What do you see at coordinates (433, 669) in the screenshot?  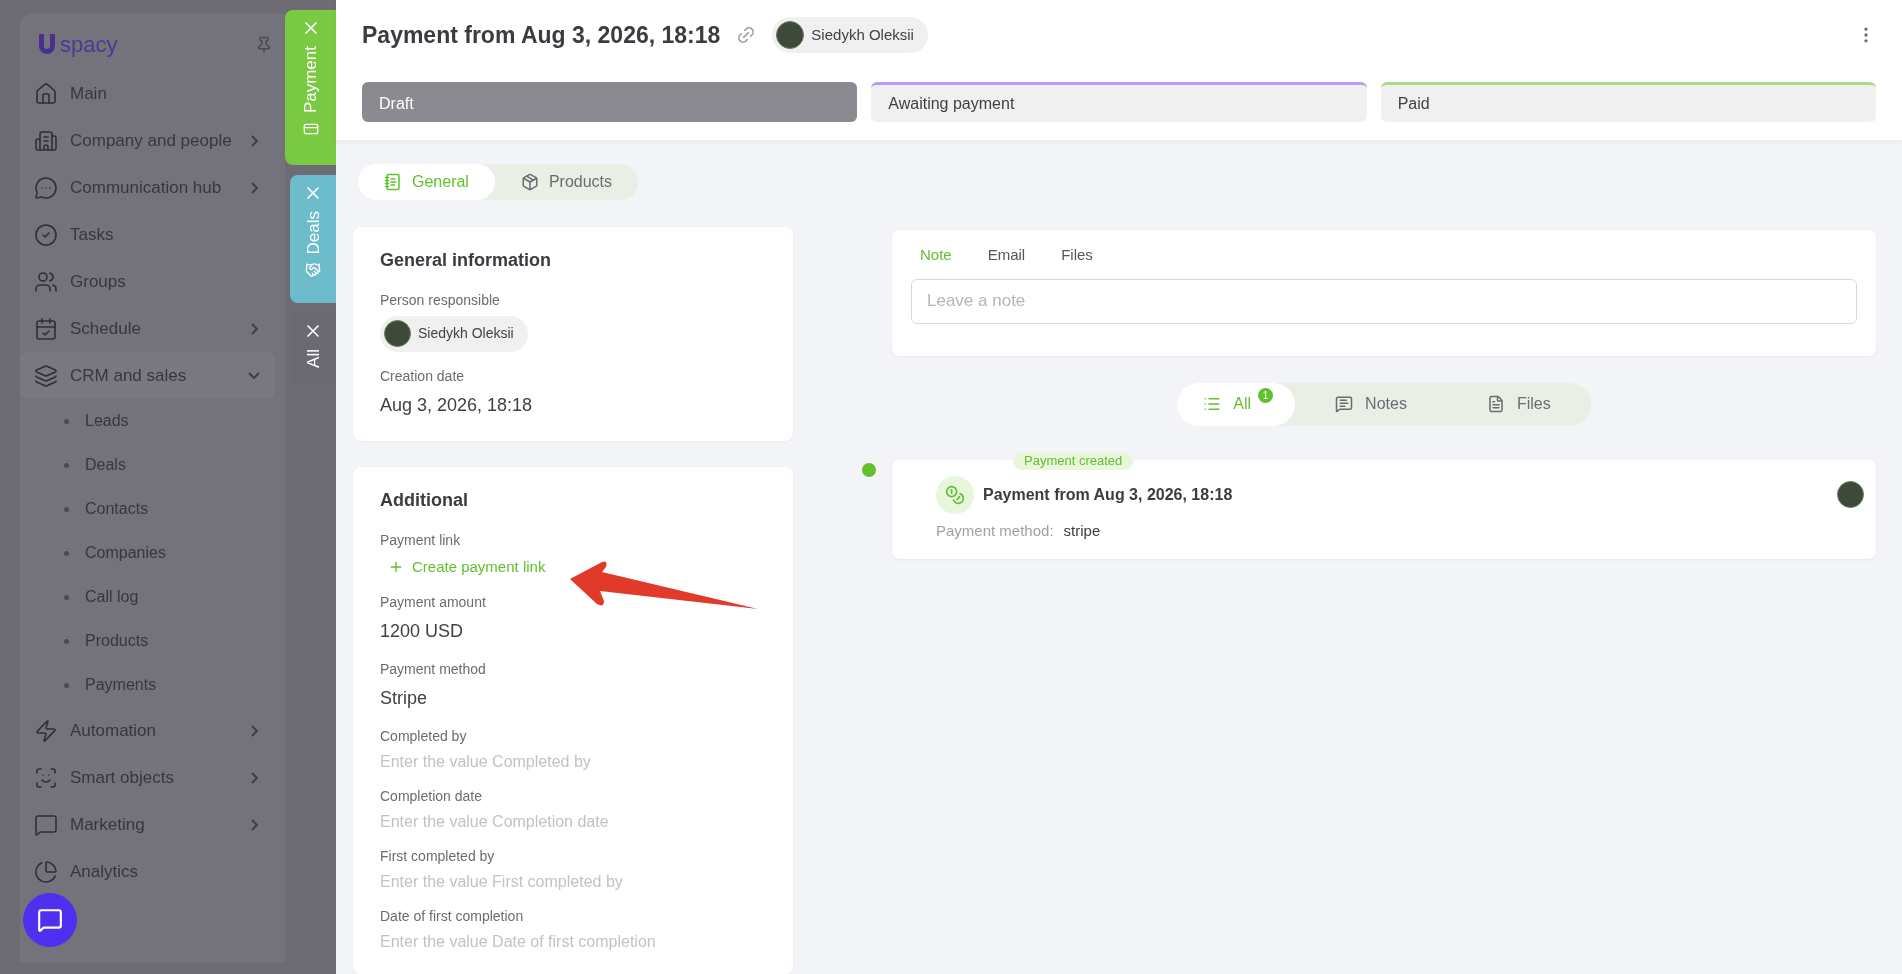 I see `field-label: Payment method` at bounding box center [433, 669].